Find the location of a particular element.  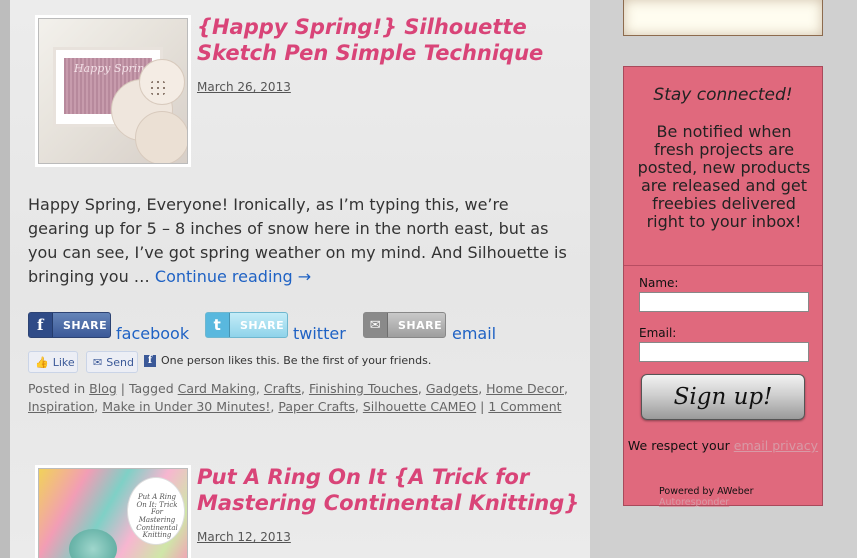

post-title-line: Mastering Continental Knitting} is located at coordinates (388, 503).